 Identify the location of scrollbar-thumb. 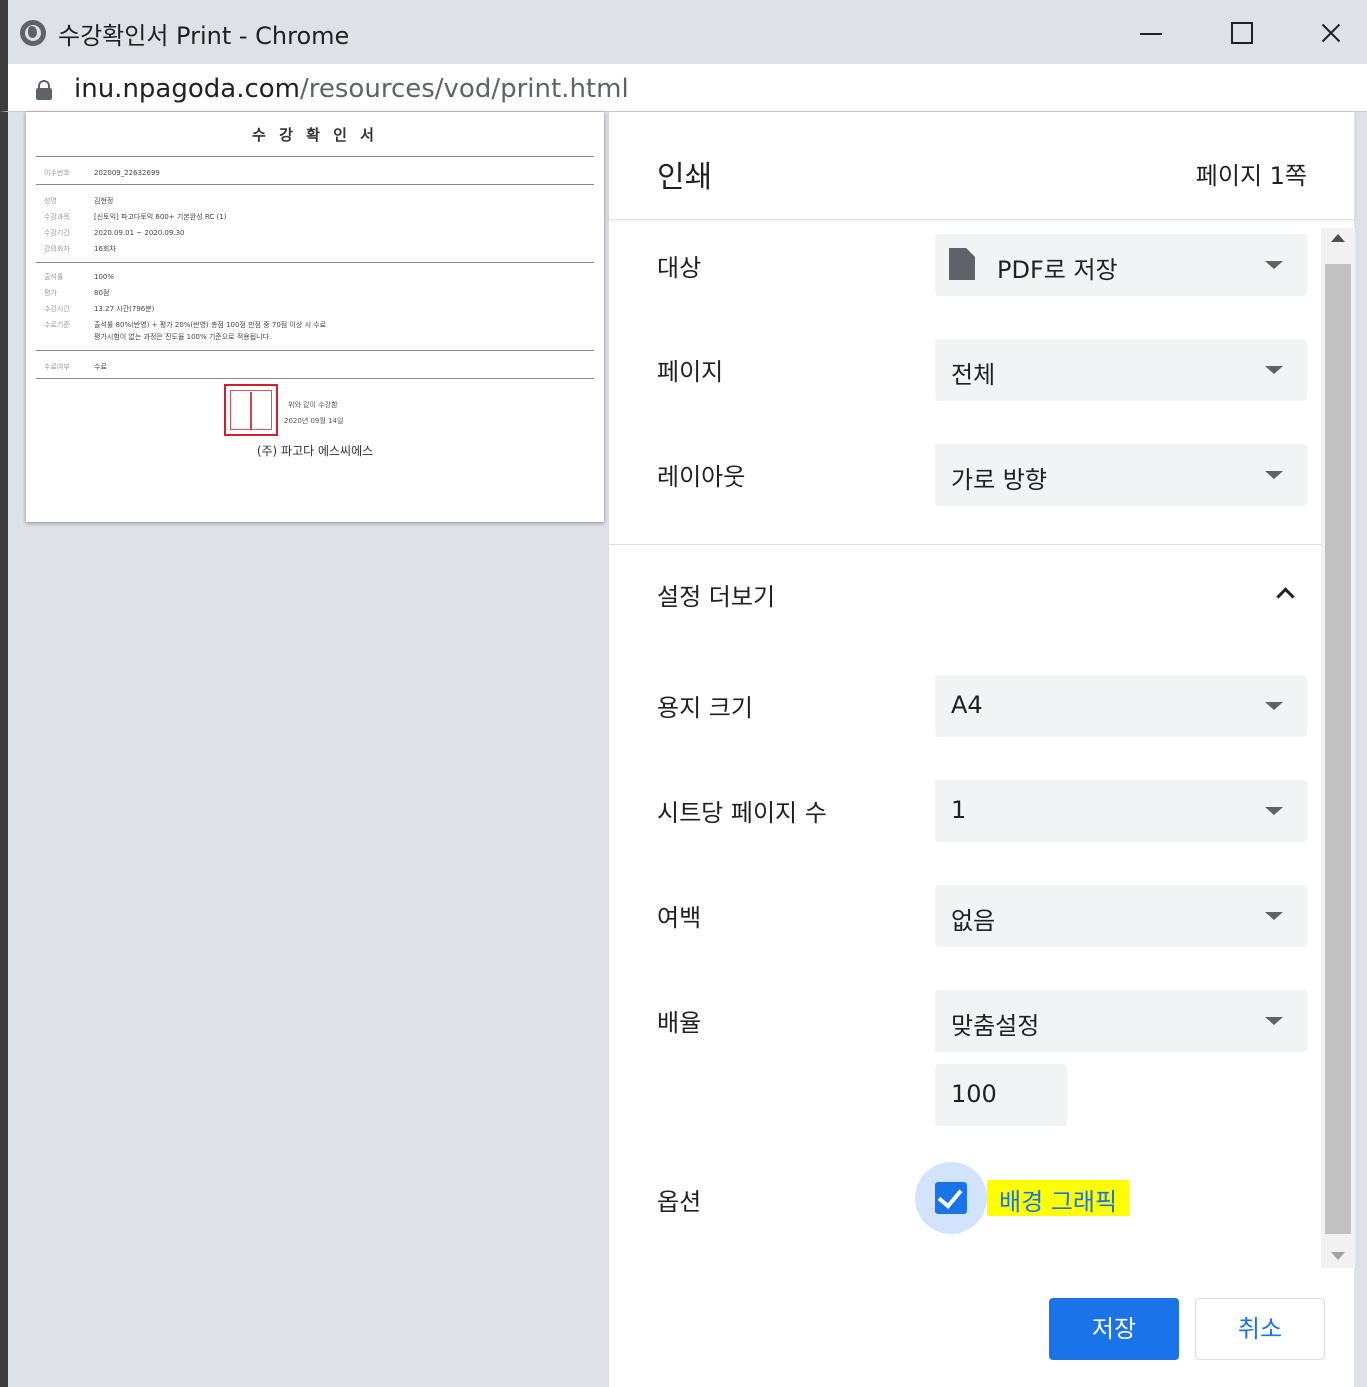
(1338, 749).